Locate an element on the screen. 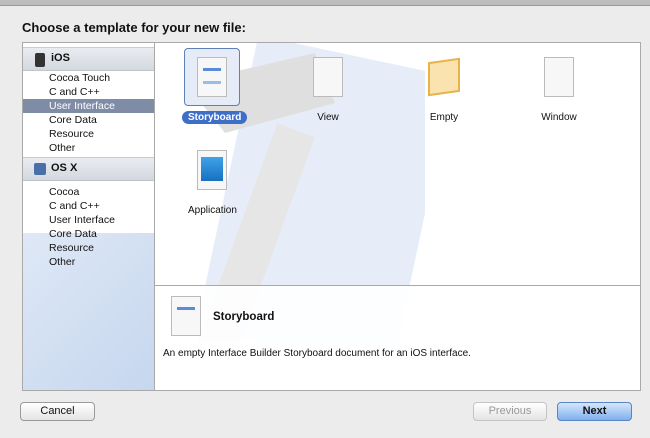  template-storyboard: Storyboard is located at coordinates (215, 86).